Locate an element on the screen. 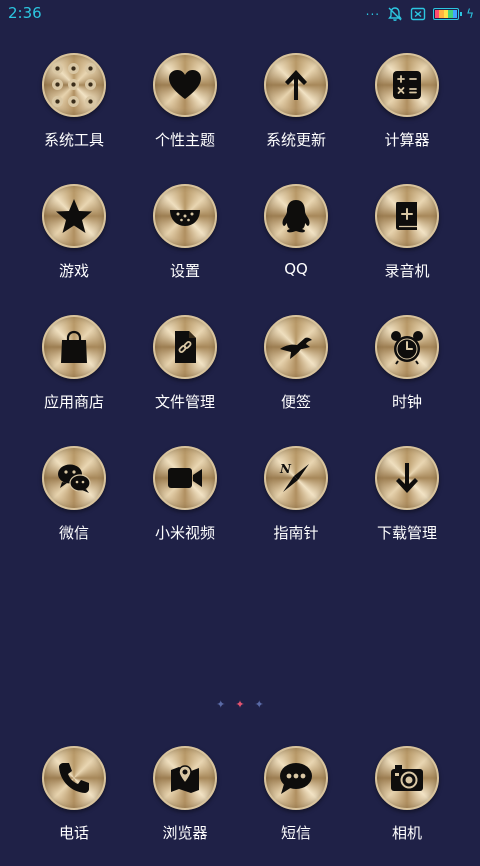 This screenshot has height=866, width=480. folder-icon is located at coordinates (74, 85).